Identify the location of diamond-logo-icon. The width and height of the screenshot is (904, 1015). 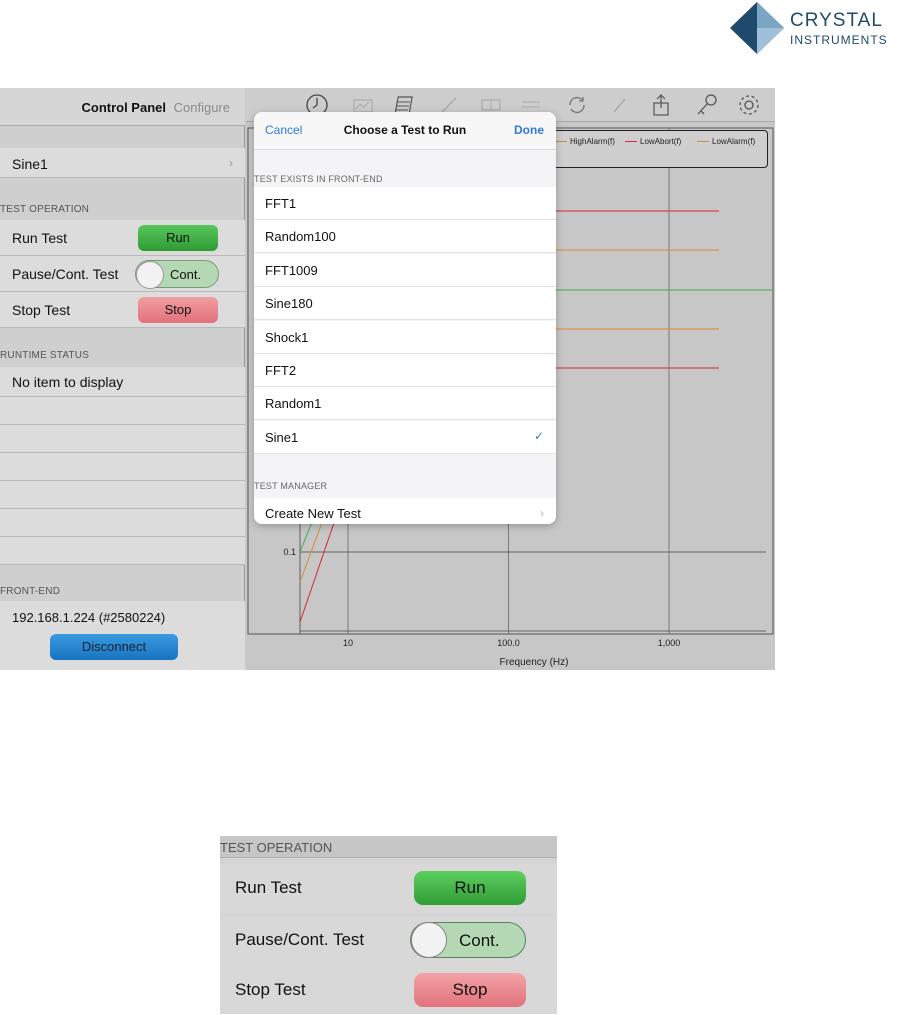
(757, 28).